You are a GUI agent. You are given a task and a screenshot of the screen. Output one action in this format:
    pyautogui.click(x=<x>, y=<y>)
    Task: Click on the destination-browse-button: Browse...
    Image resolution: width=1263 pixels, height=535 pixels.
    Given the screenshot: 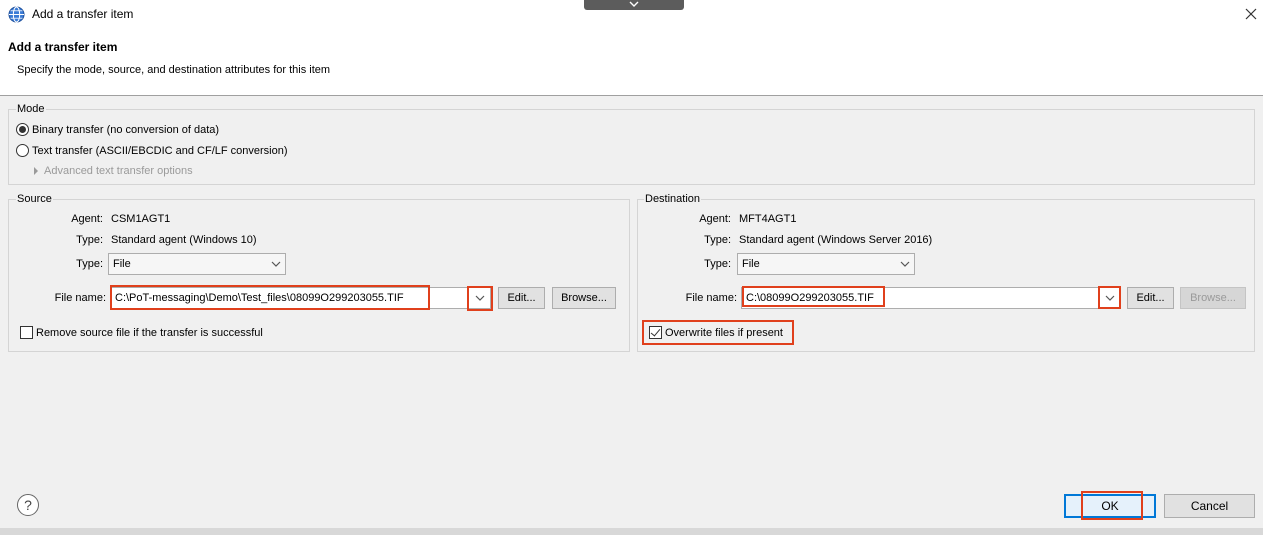 What is the action you would take?
    pyautogui.click(x=1213, y=298)
    